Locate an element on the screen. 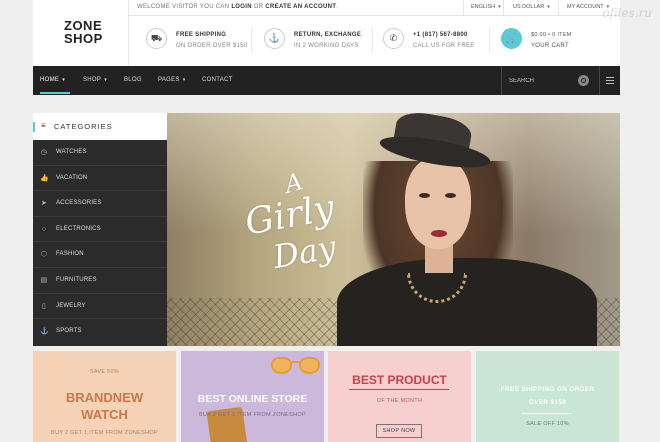 The image size is (660, 442). category-accessories: ➤ ACCESSORIES is located at coordinates (100, 204).